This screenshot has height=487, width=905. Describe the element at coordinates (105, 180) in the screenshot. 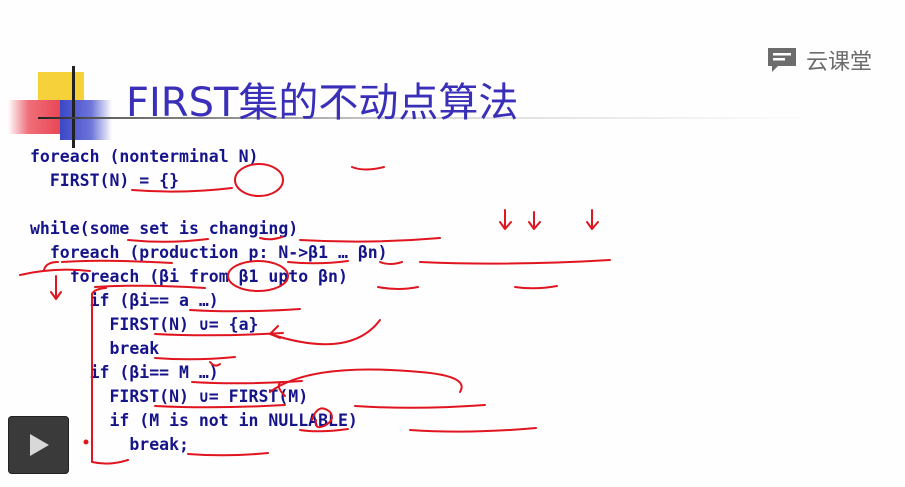

I see `code-line: FIRST(N) = {}` at that location.